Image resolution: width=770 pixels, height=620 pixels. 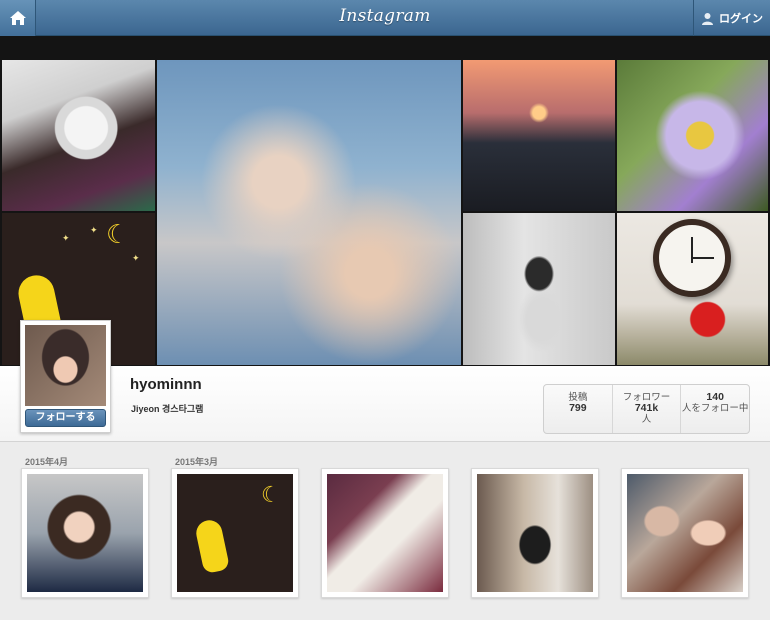 I want to click on top-navigation-bar: Instagram ログイン, so click(x=385, y=18).